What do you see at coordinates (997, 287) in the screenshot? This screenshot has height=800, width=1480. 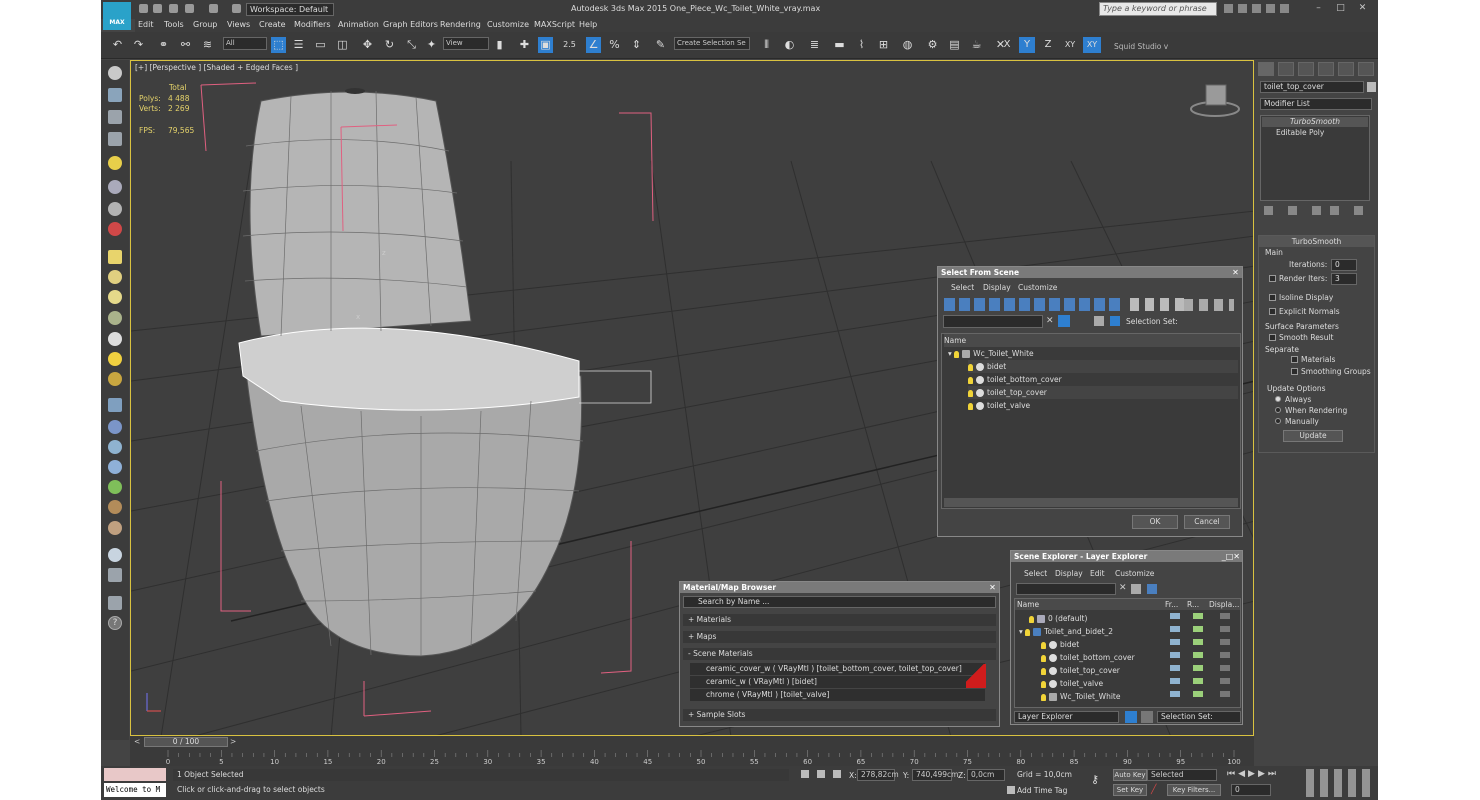 I see `menu-display: Display` at bounding box center [997, 287].